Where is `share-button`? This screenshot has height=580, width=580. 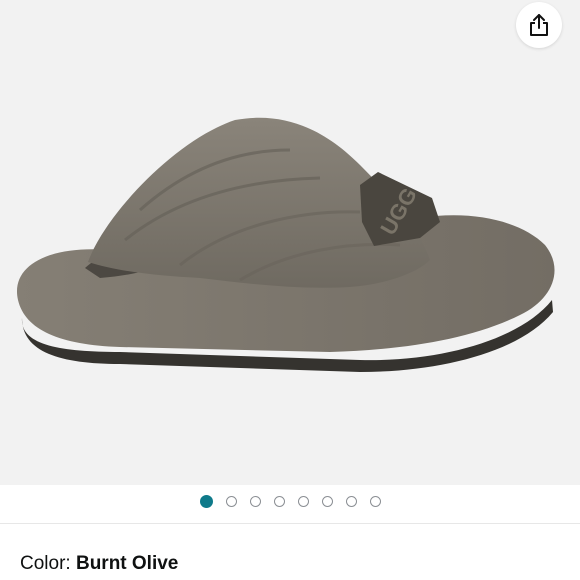 share-button is located at coordinates (539, 25).